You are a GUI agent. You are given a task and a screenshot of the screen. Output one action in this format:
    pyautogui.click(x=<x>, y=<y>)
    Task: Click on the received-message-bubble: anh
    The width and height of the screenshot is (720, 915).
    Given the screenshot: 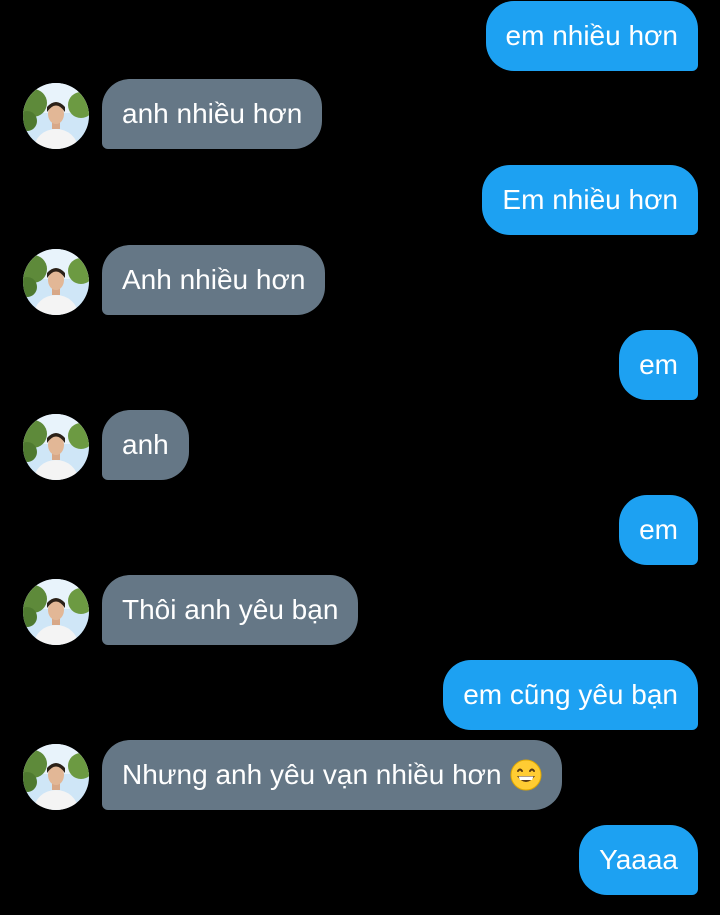 What is the action you would take?
    pyautogui.click(x=145, y=445)
    